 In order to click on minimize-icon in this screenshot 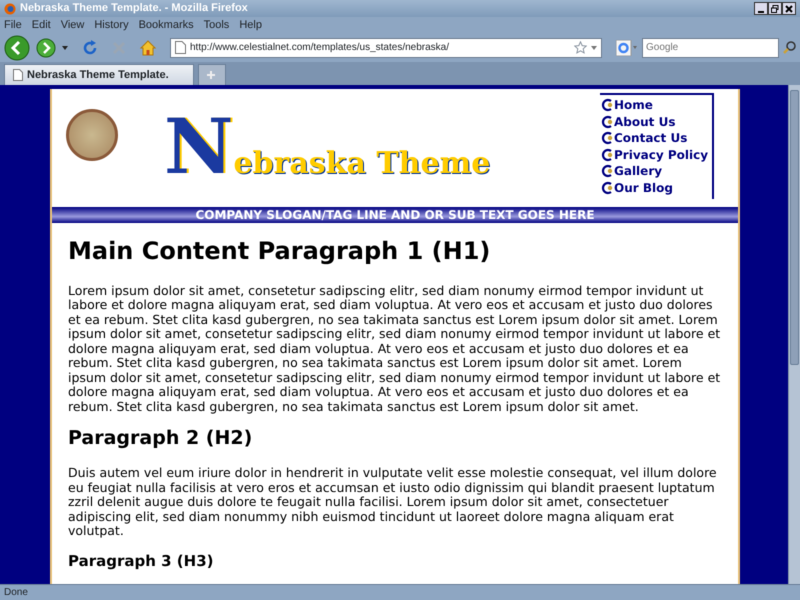, I will do `click(761, 12)`.